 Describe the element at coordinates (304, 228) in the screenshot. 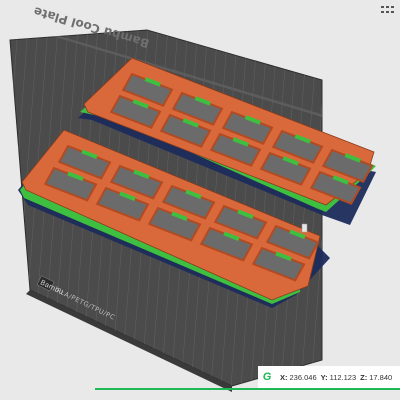

I see `object-2-pin` at that location.